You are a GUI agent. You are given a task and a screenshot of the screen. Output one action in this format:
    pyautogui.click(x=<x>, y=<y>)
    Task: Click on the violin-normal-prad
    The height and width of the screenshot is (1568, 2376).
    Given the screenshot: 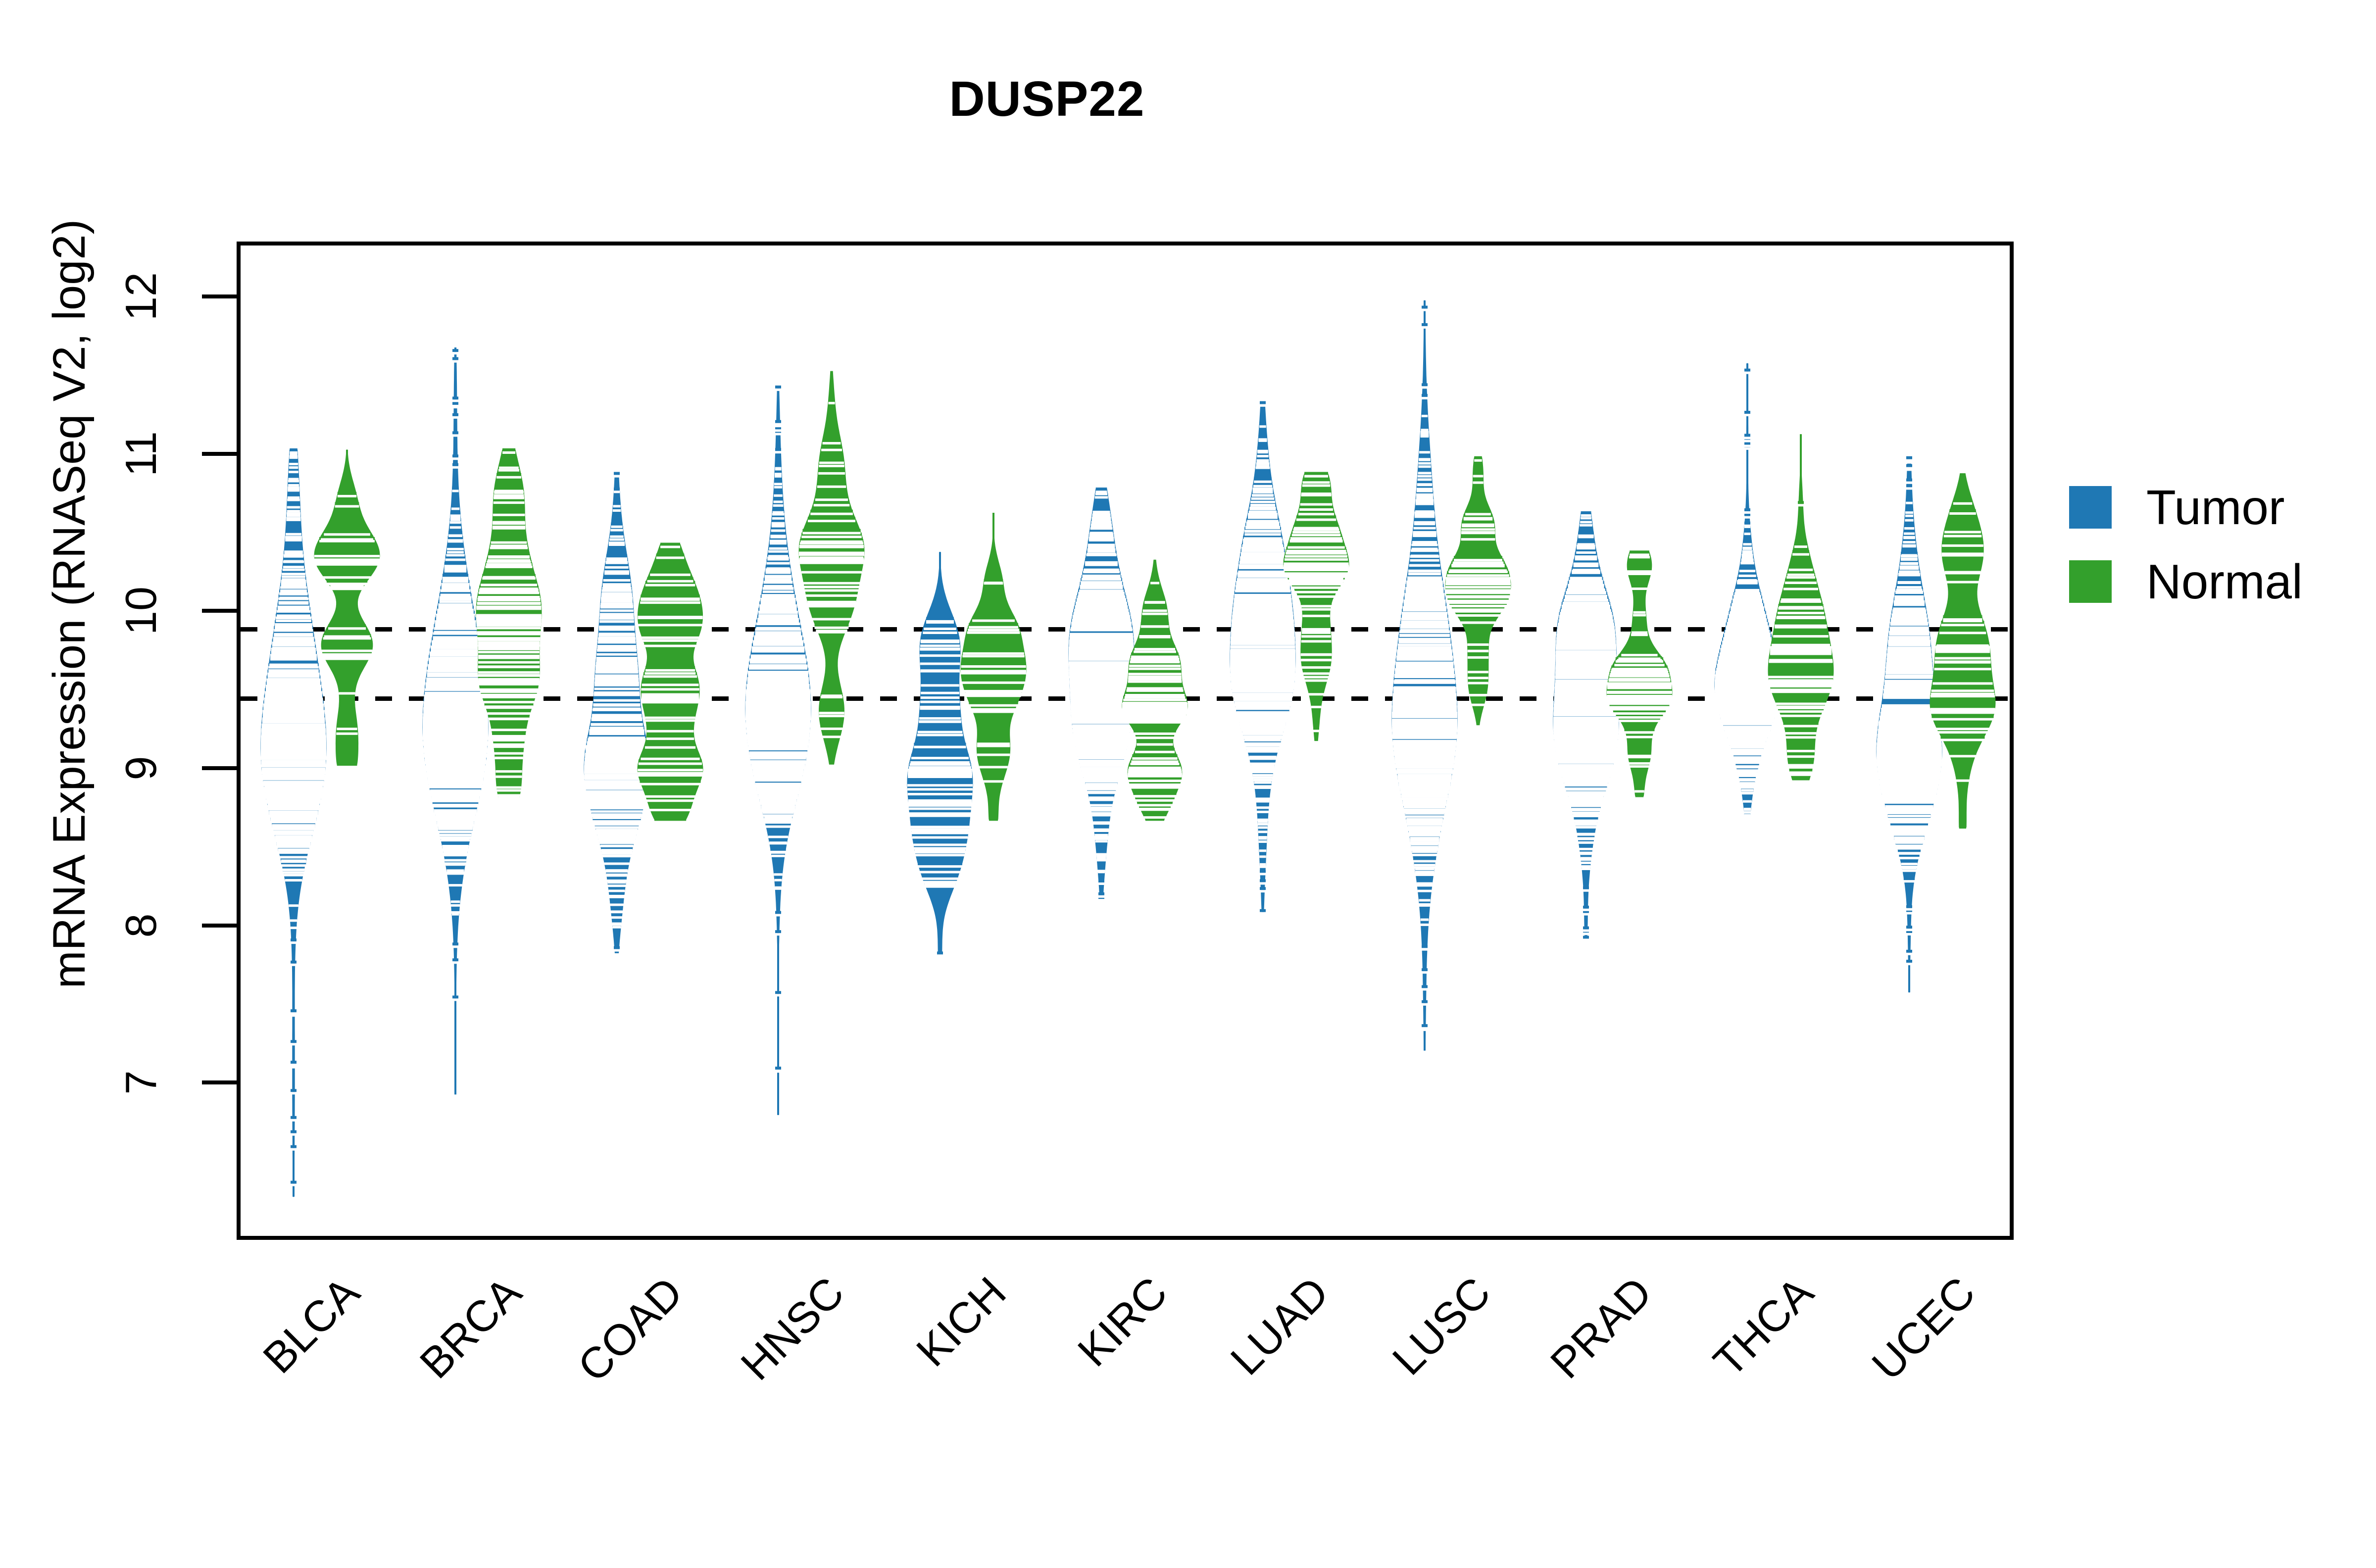 What is the action you would take?
    pyautogui.click(x=1640, y=740)
    